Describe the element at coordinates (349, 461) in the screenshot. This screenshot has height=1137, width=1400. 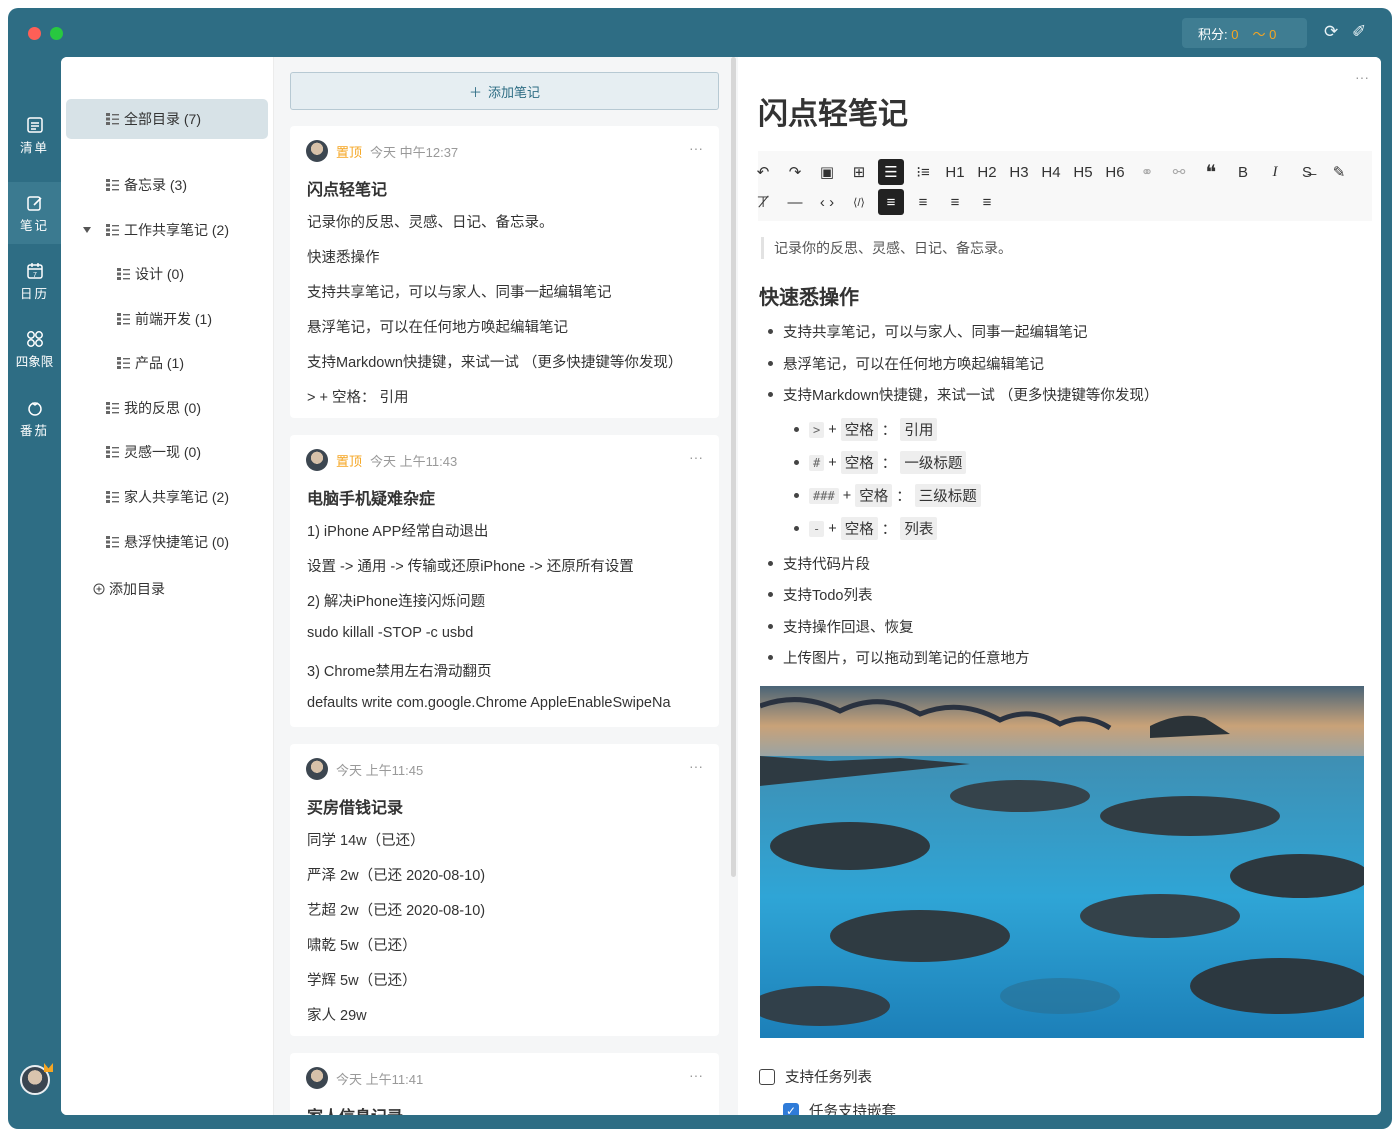
I see `pinned-badge: 置顶` at that location.